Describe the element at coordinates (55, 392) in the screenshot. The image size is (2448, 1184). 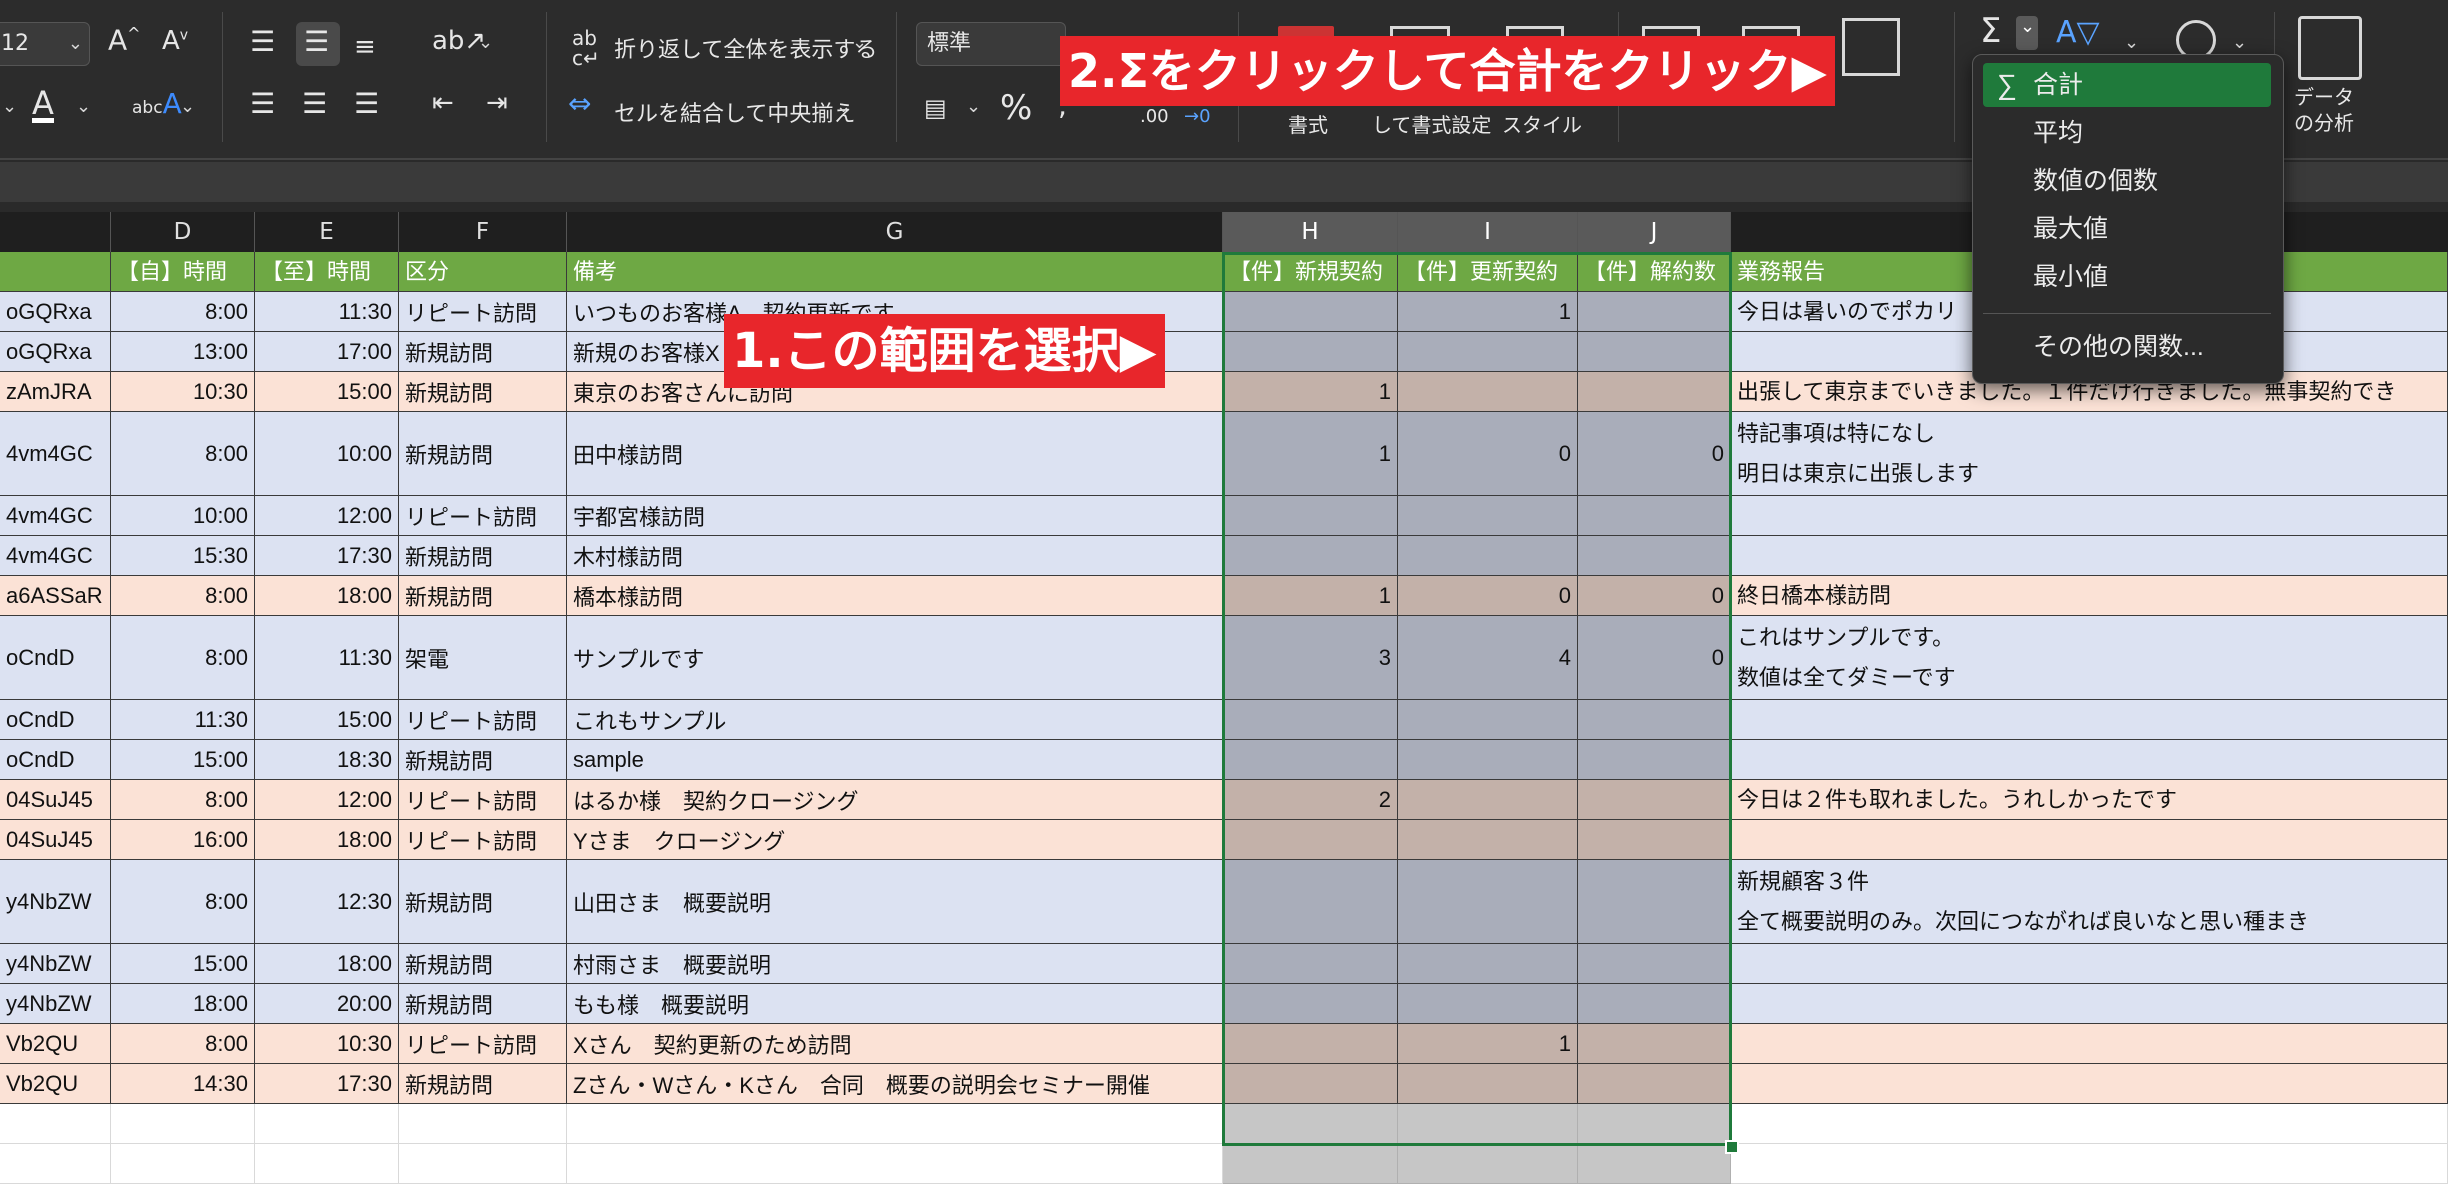
I see `cell-c: zAmJRA` at that location.